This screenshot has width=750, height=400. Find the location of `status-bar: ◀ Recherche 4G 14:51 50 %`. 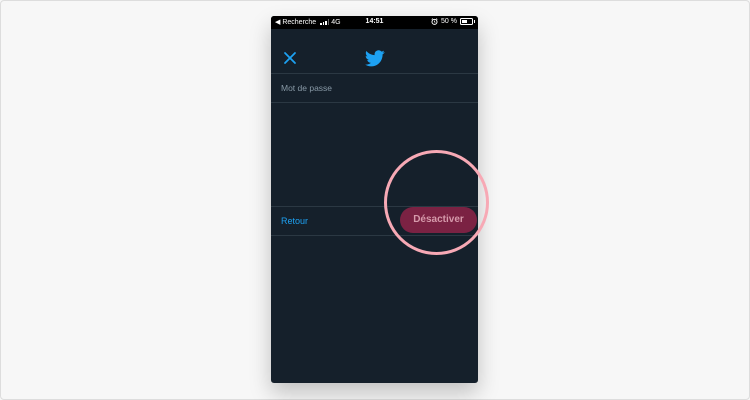

status-bar: ◀ Recherche 4G 14:51 50 % is located at coordinates (374, 22).